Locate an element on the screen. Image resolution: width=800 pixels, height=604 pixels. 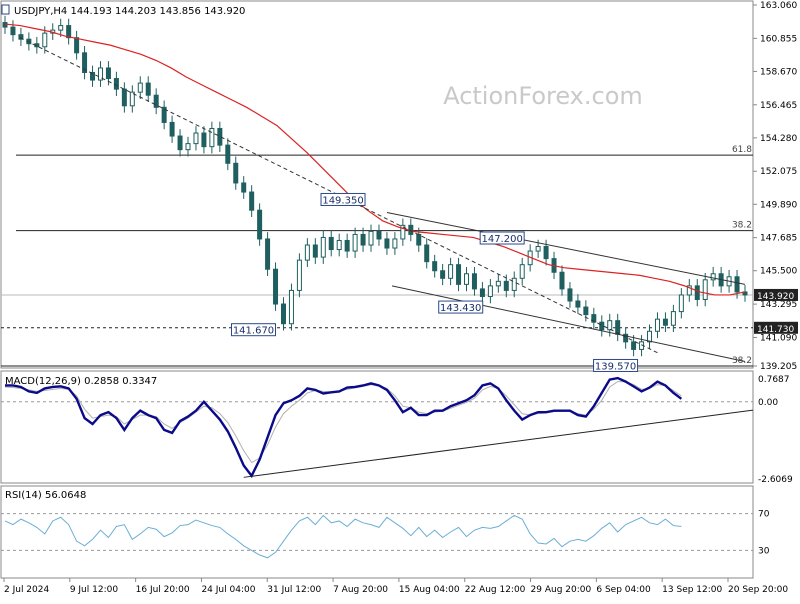
fib-level-label: 61.8 is located at coordinates (742, 150).